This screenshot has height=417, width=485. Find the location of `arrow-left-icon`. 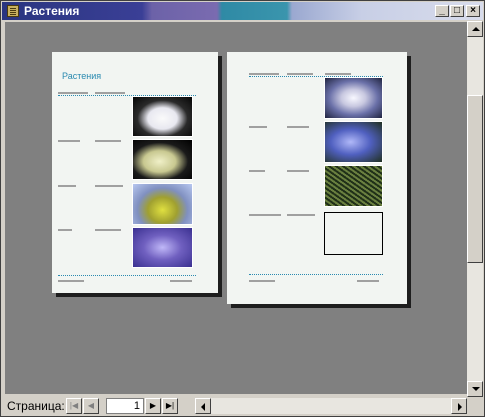

arrow-left-icon is located at coordinates (203, 407).